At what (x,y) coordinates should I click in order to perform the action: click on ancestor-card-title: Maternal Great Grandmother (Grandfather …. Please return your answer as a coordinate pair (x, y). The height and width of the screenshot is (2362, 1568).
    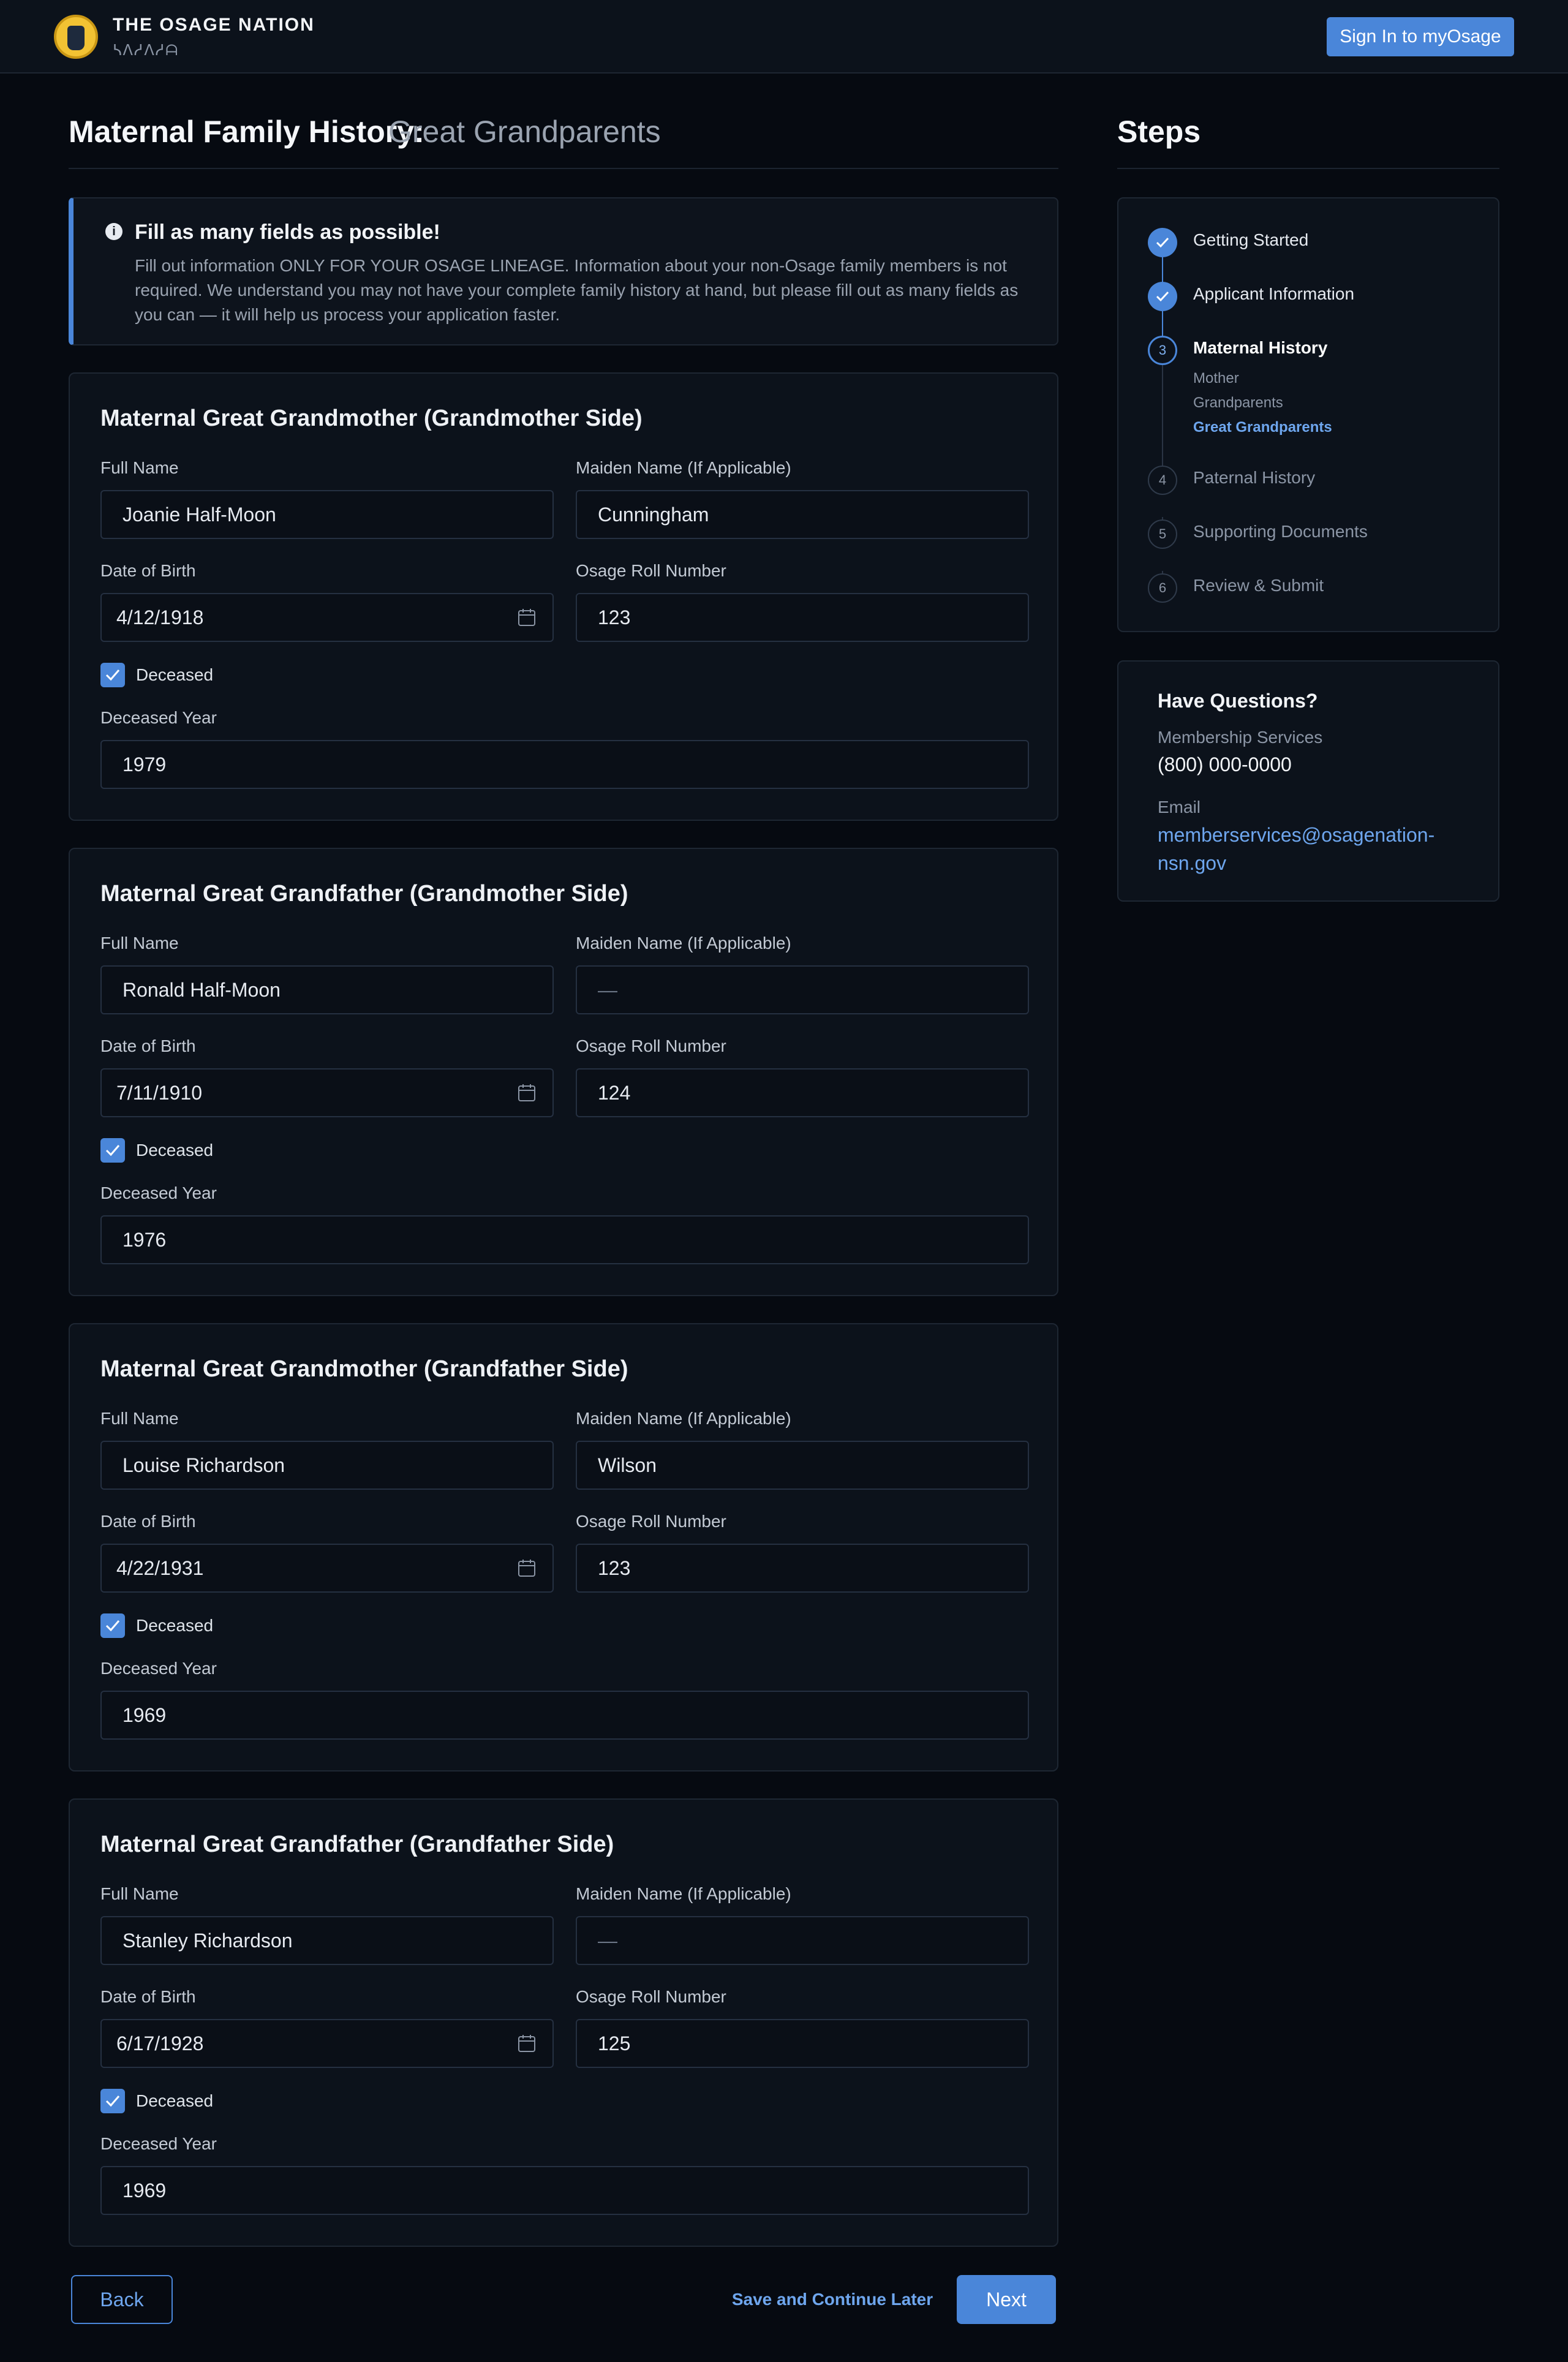
    Looking at the image, I should click on (364, 1369).